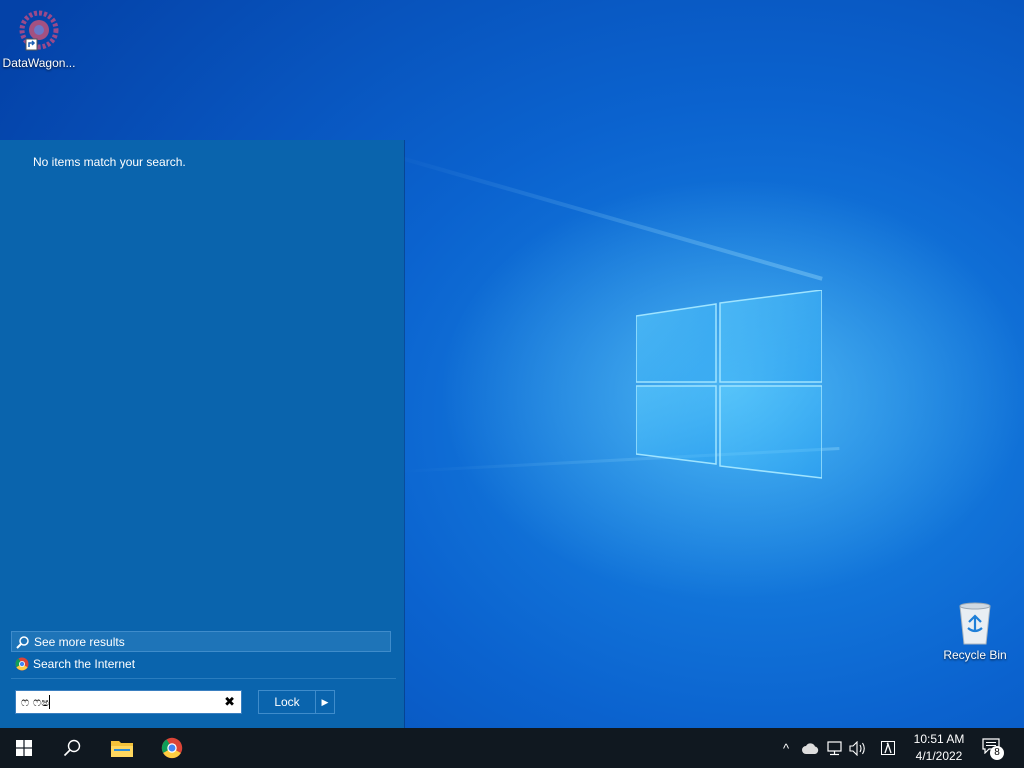  I want to click on lock-button: Lock, so click(287, 702).